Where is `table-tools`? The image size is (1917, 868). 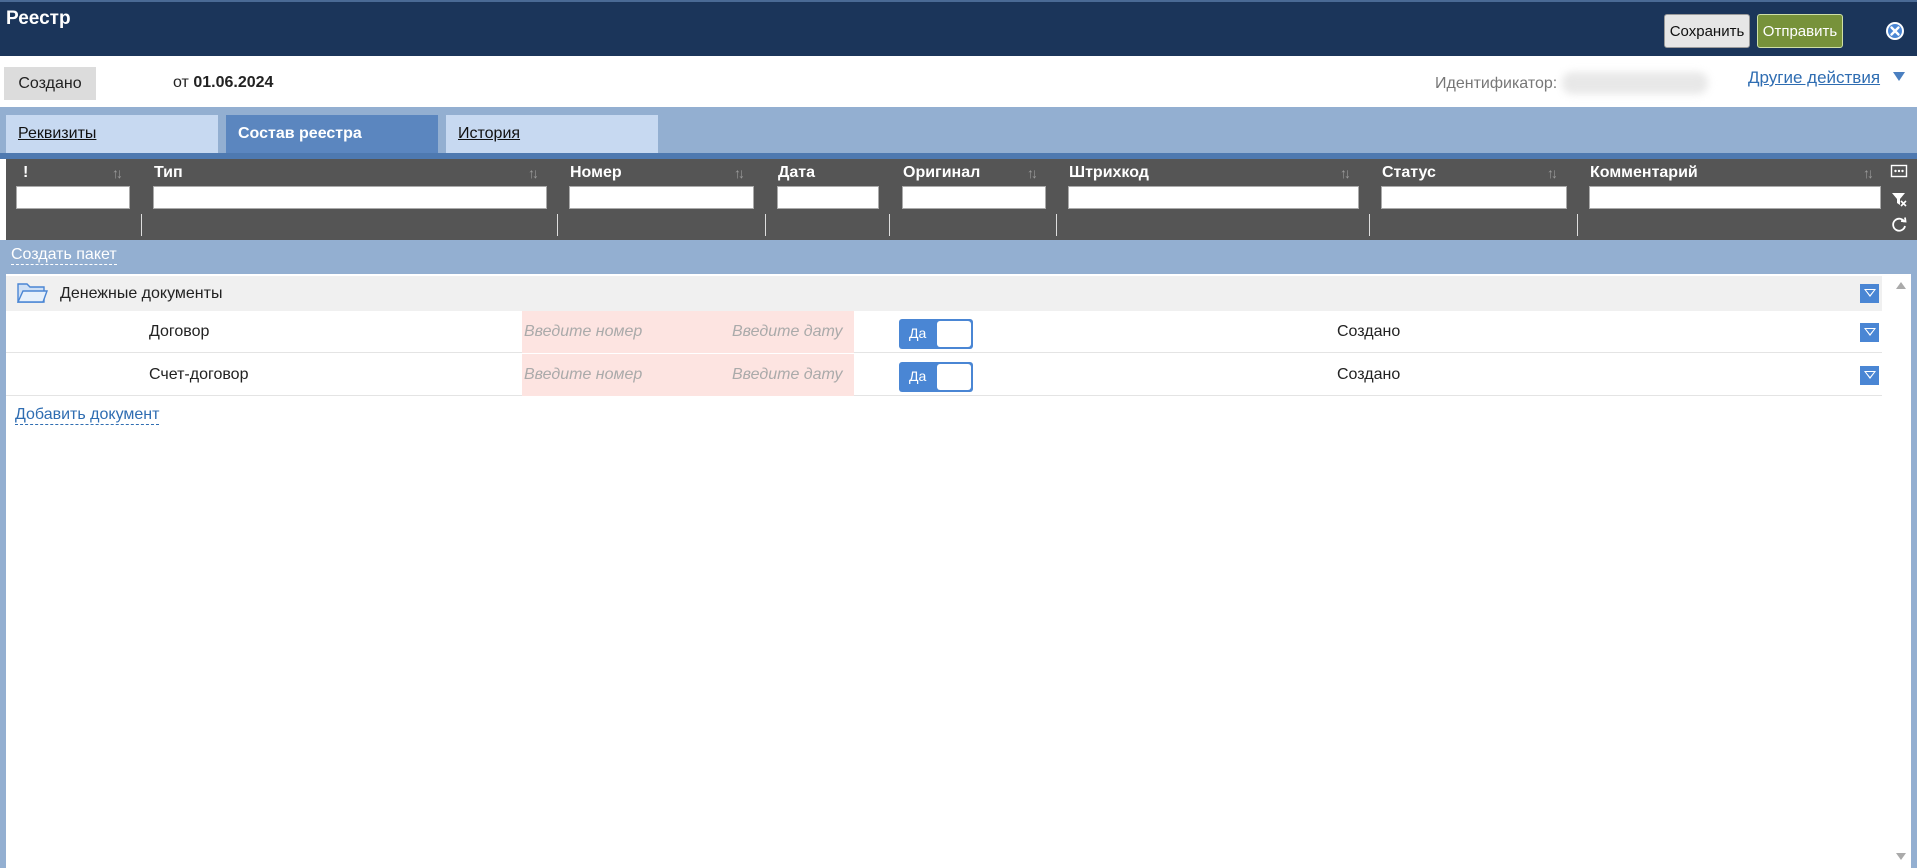
table-tools is located at coordinates (1899, 199).